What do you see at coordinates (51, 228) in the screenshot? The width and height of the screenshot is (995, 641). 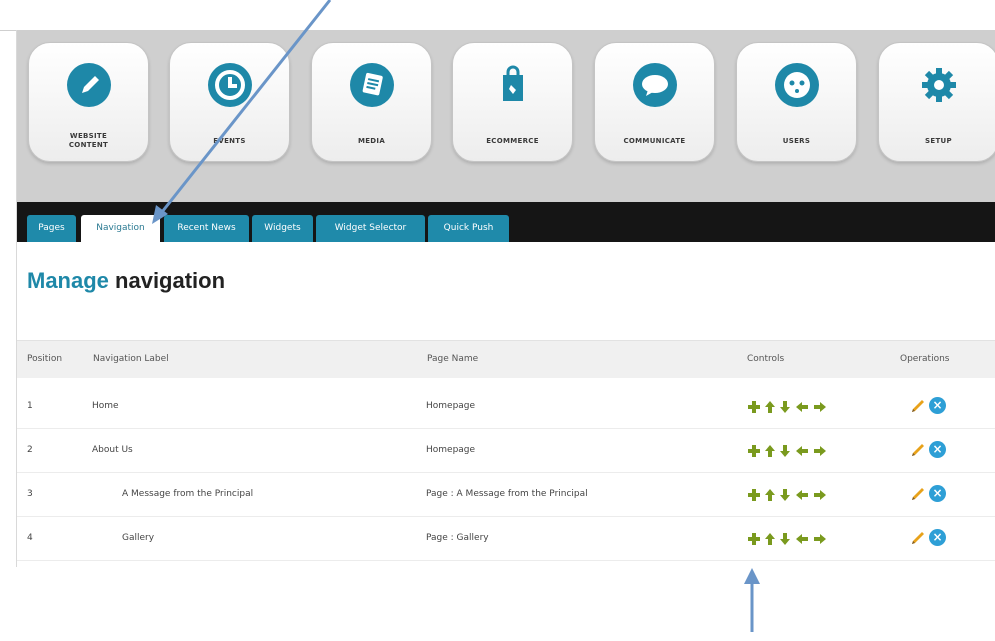 I see `tab-pages: Pages` at bounding box center [51, 228].